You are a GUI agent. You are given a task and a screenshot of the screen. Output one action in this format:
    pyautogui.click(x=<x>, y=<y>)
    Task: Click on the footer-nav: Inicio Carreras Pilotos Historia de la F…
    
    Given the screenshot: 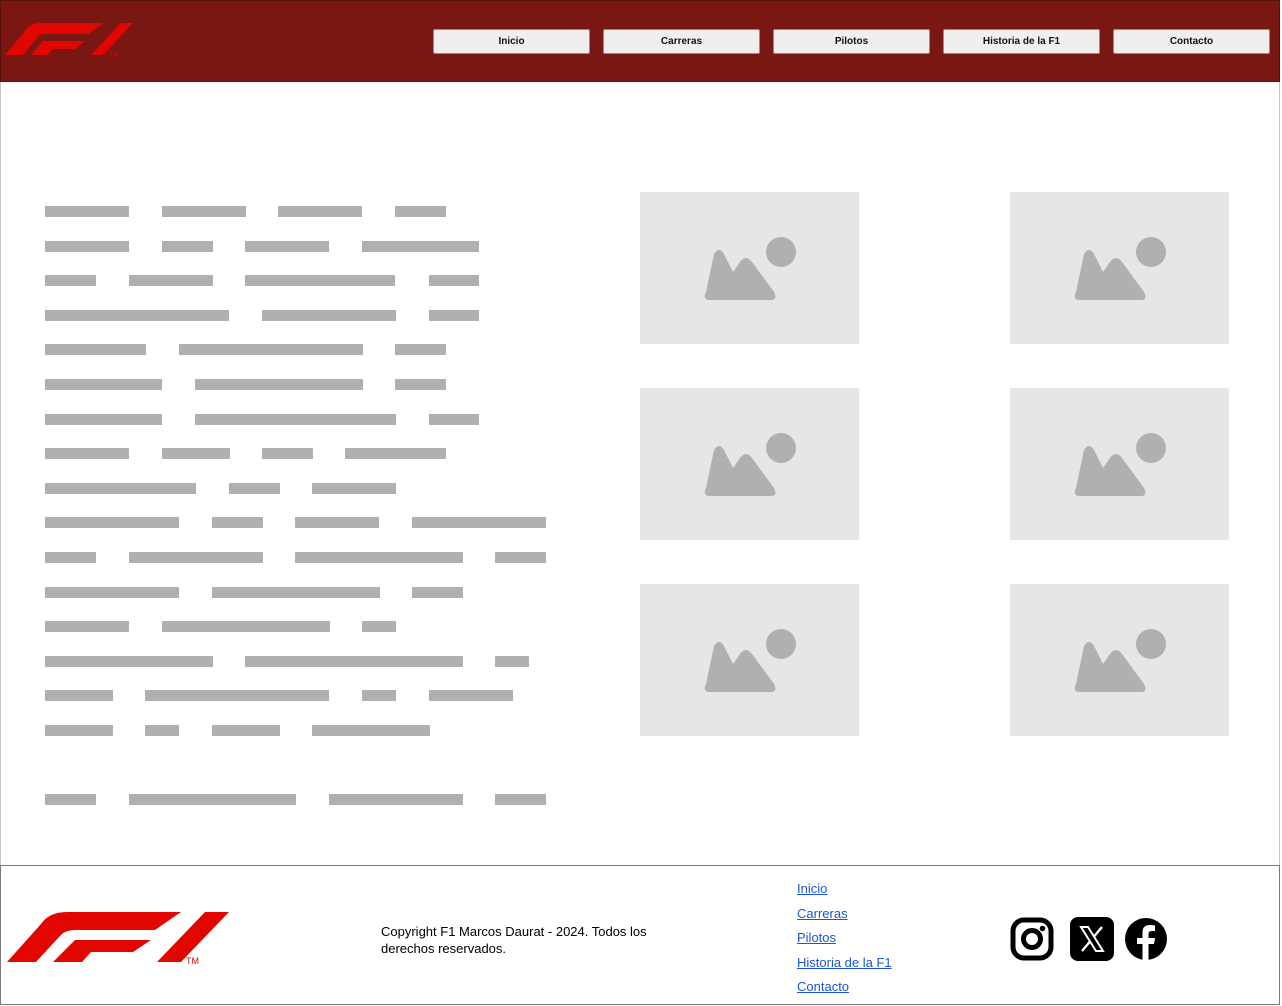 What is the action you would take?
    pyautogui.click(x=844, y=938)
    